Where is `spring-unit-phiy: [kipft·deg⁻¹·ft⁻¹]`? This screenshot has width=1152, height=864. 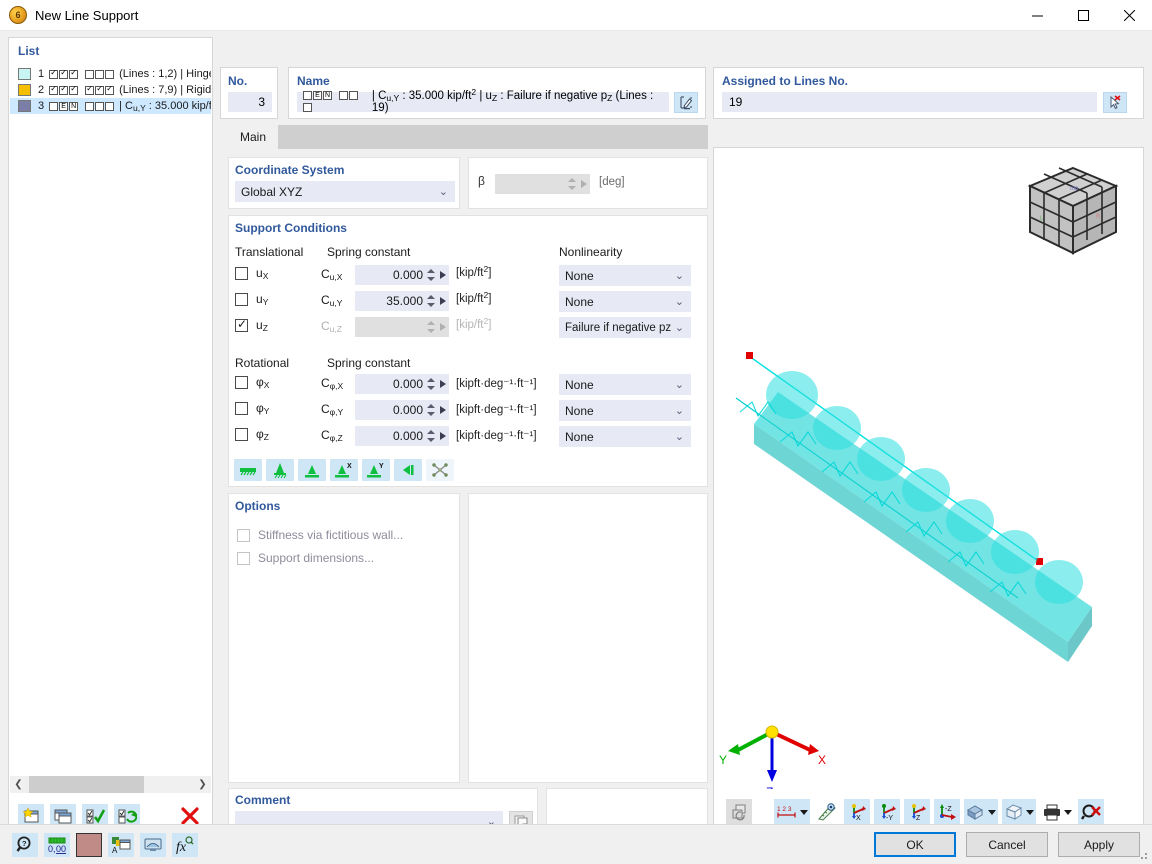 spring-unit-phiy: [kipft·deg⁻¹·ft⁻¹] is located at coordinates (496, 410).